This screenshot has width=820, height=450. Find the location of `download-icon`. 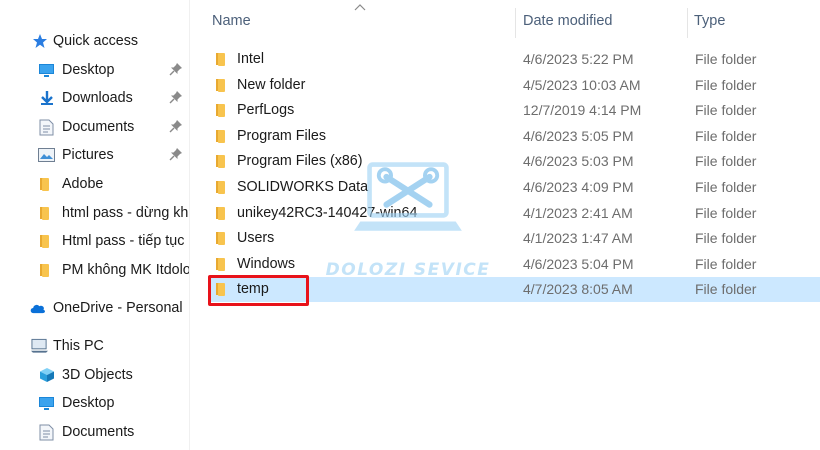

download-icon is located at coordinates (46, 98).